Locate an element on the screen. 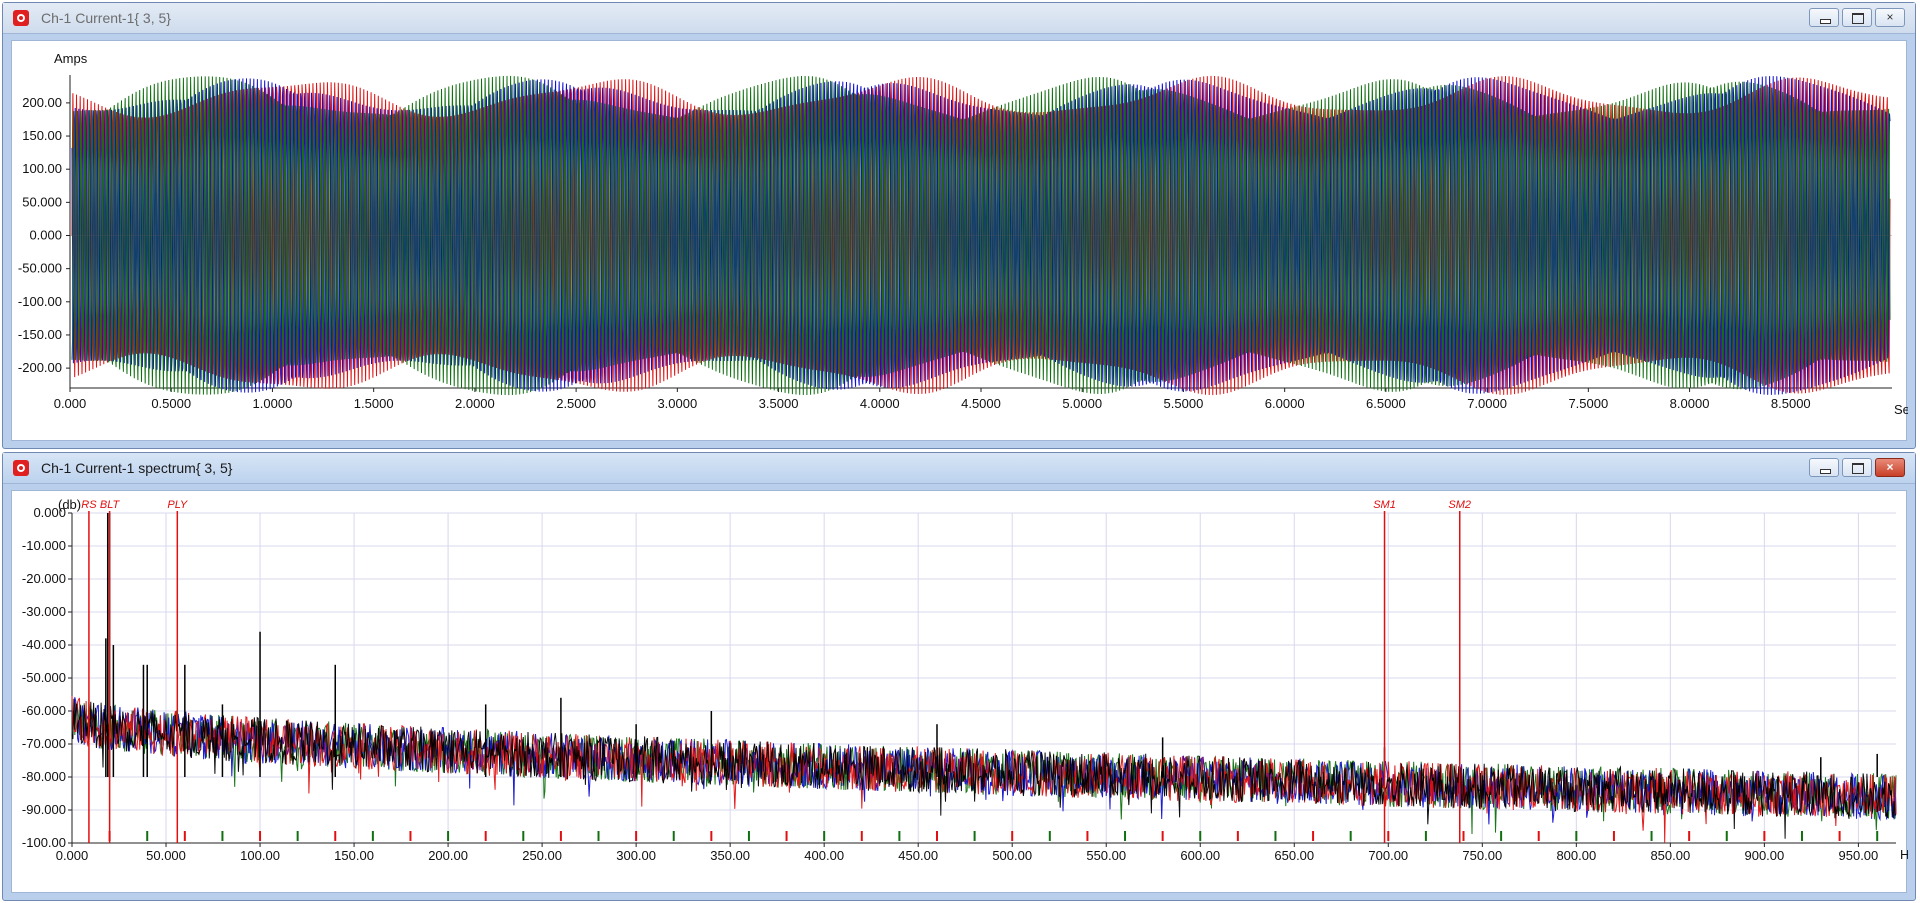  x-tick-label: 550.00 is located at coordinates (1106, 855).